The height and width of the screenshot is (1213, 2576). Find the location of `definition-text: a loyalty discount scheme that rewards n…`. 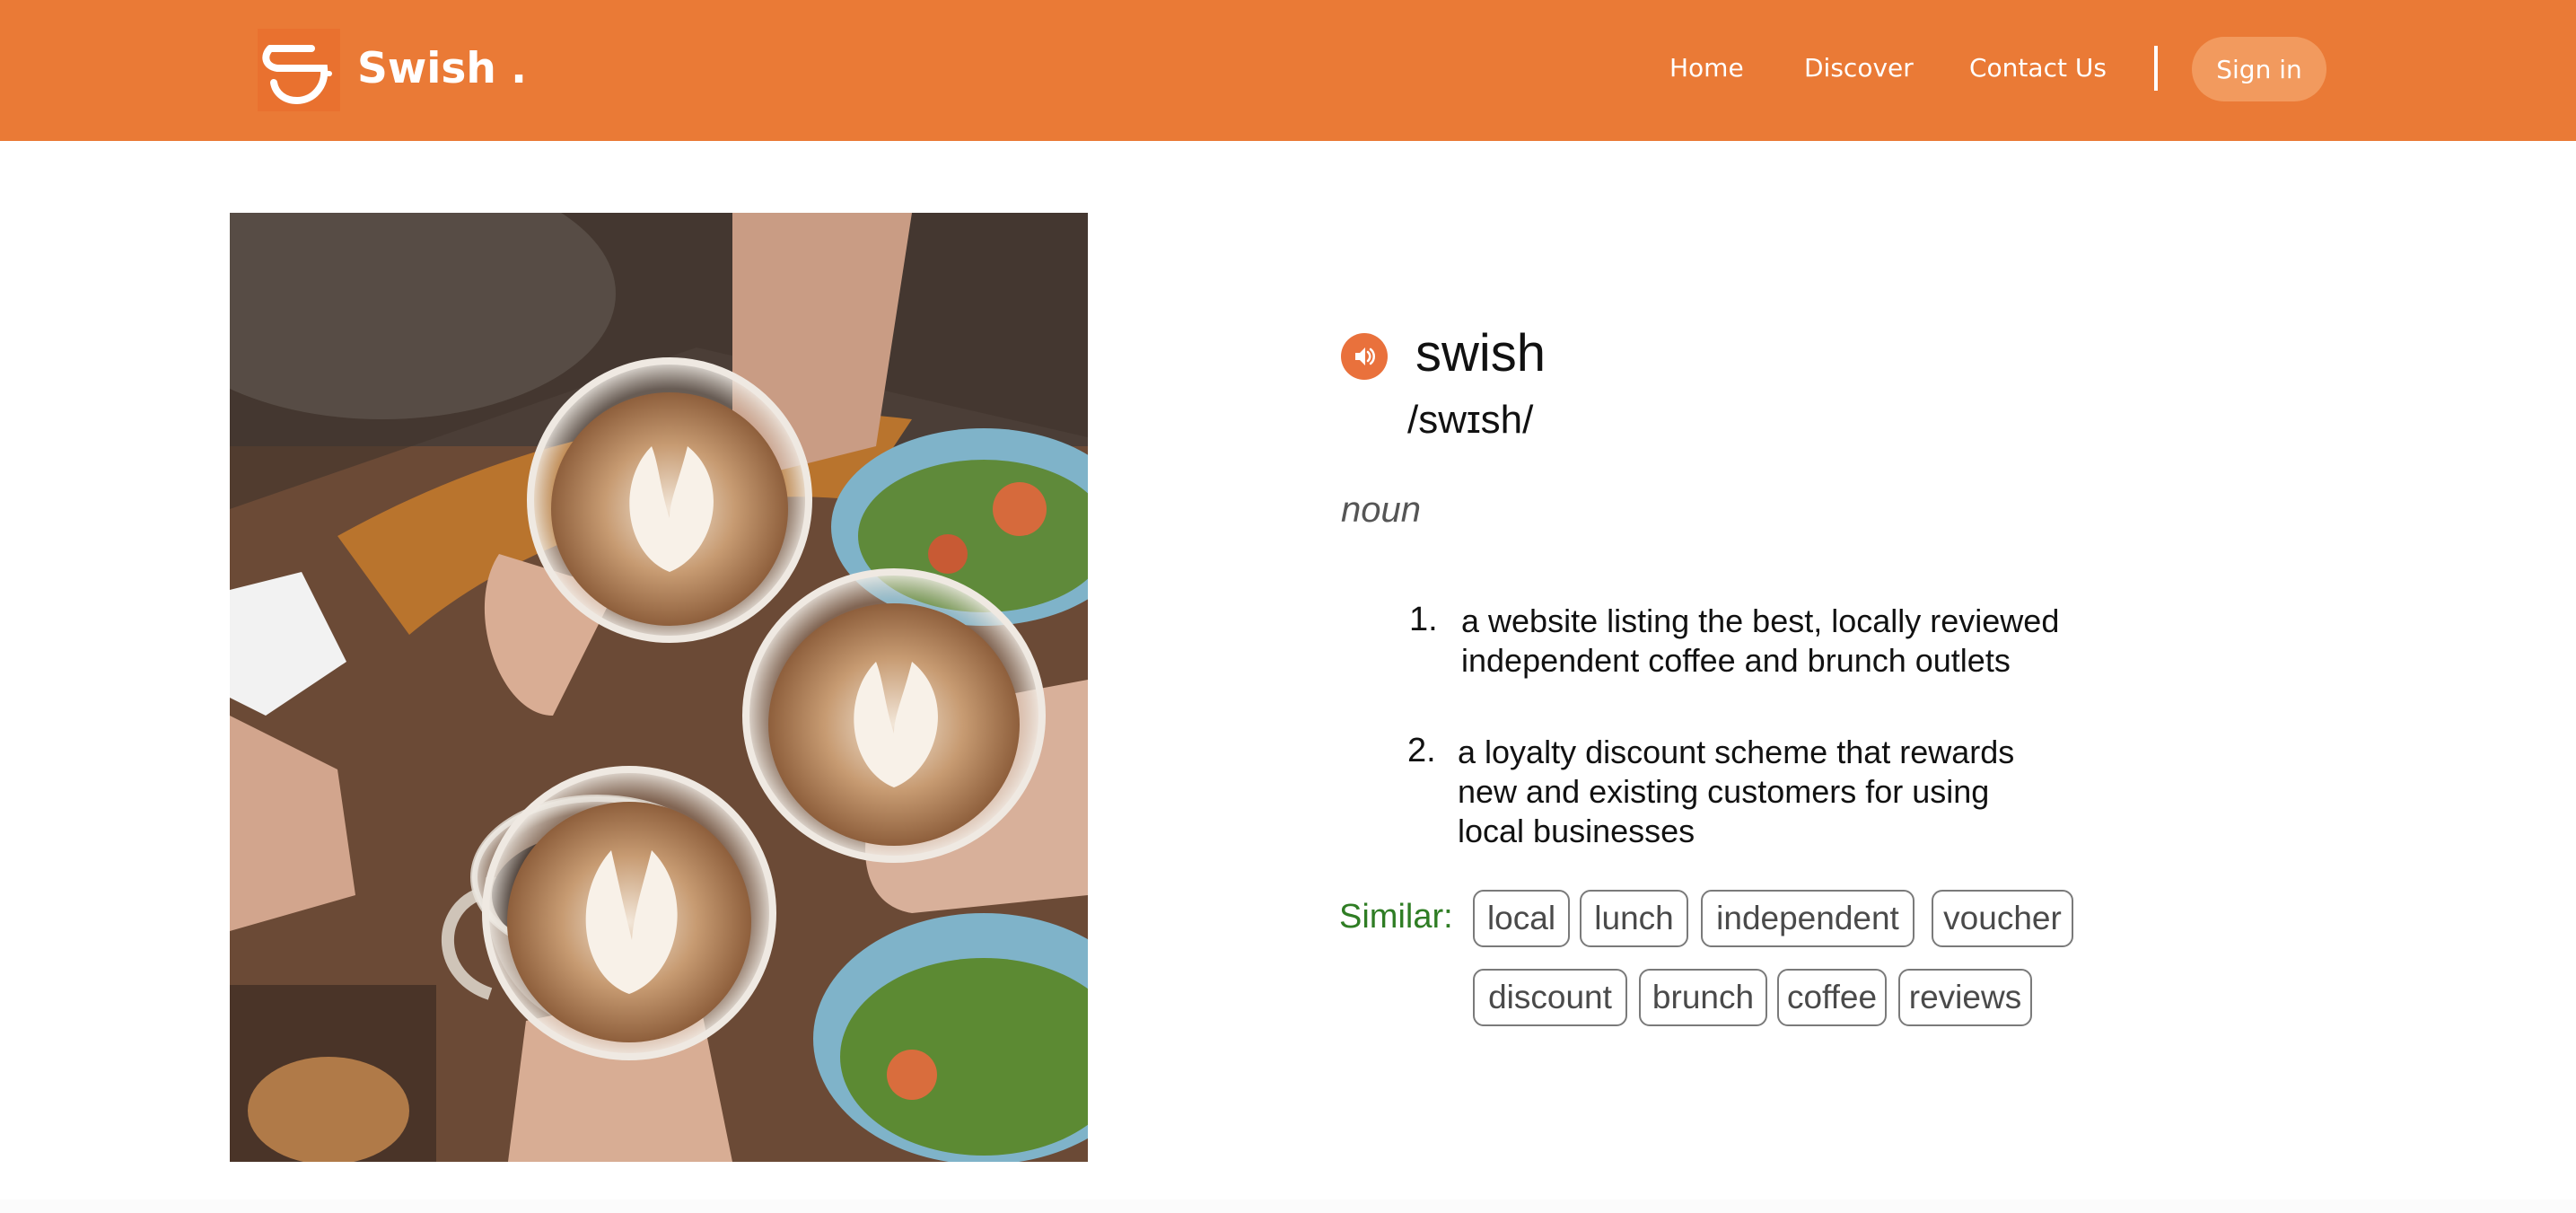

definition-text: a loyalty discount scheme that rewards n… is located at coordinates (1736, 791).